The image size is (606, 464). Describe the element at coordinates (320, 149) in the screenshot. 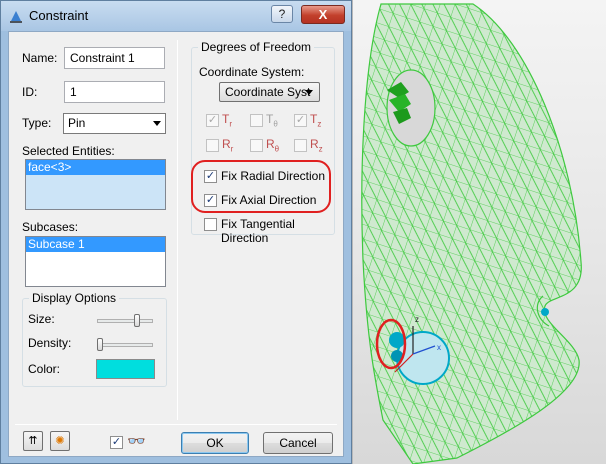

I see `rz-sub: z` at that location.